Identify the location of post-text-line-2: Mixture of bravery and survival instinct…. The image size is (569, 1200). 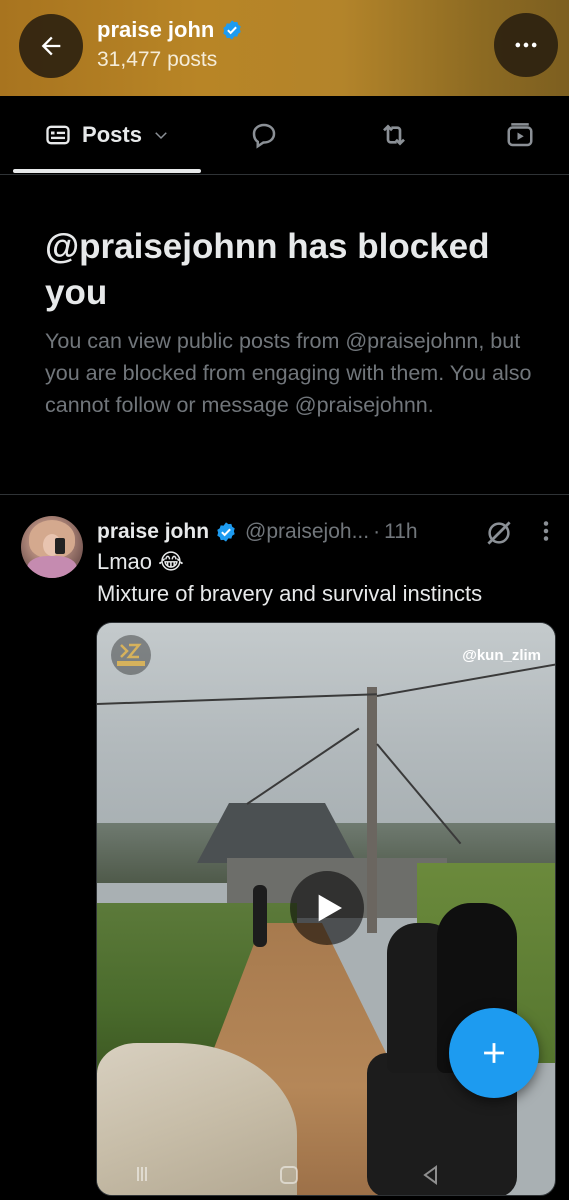
(290, 593).